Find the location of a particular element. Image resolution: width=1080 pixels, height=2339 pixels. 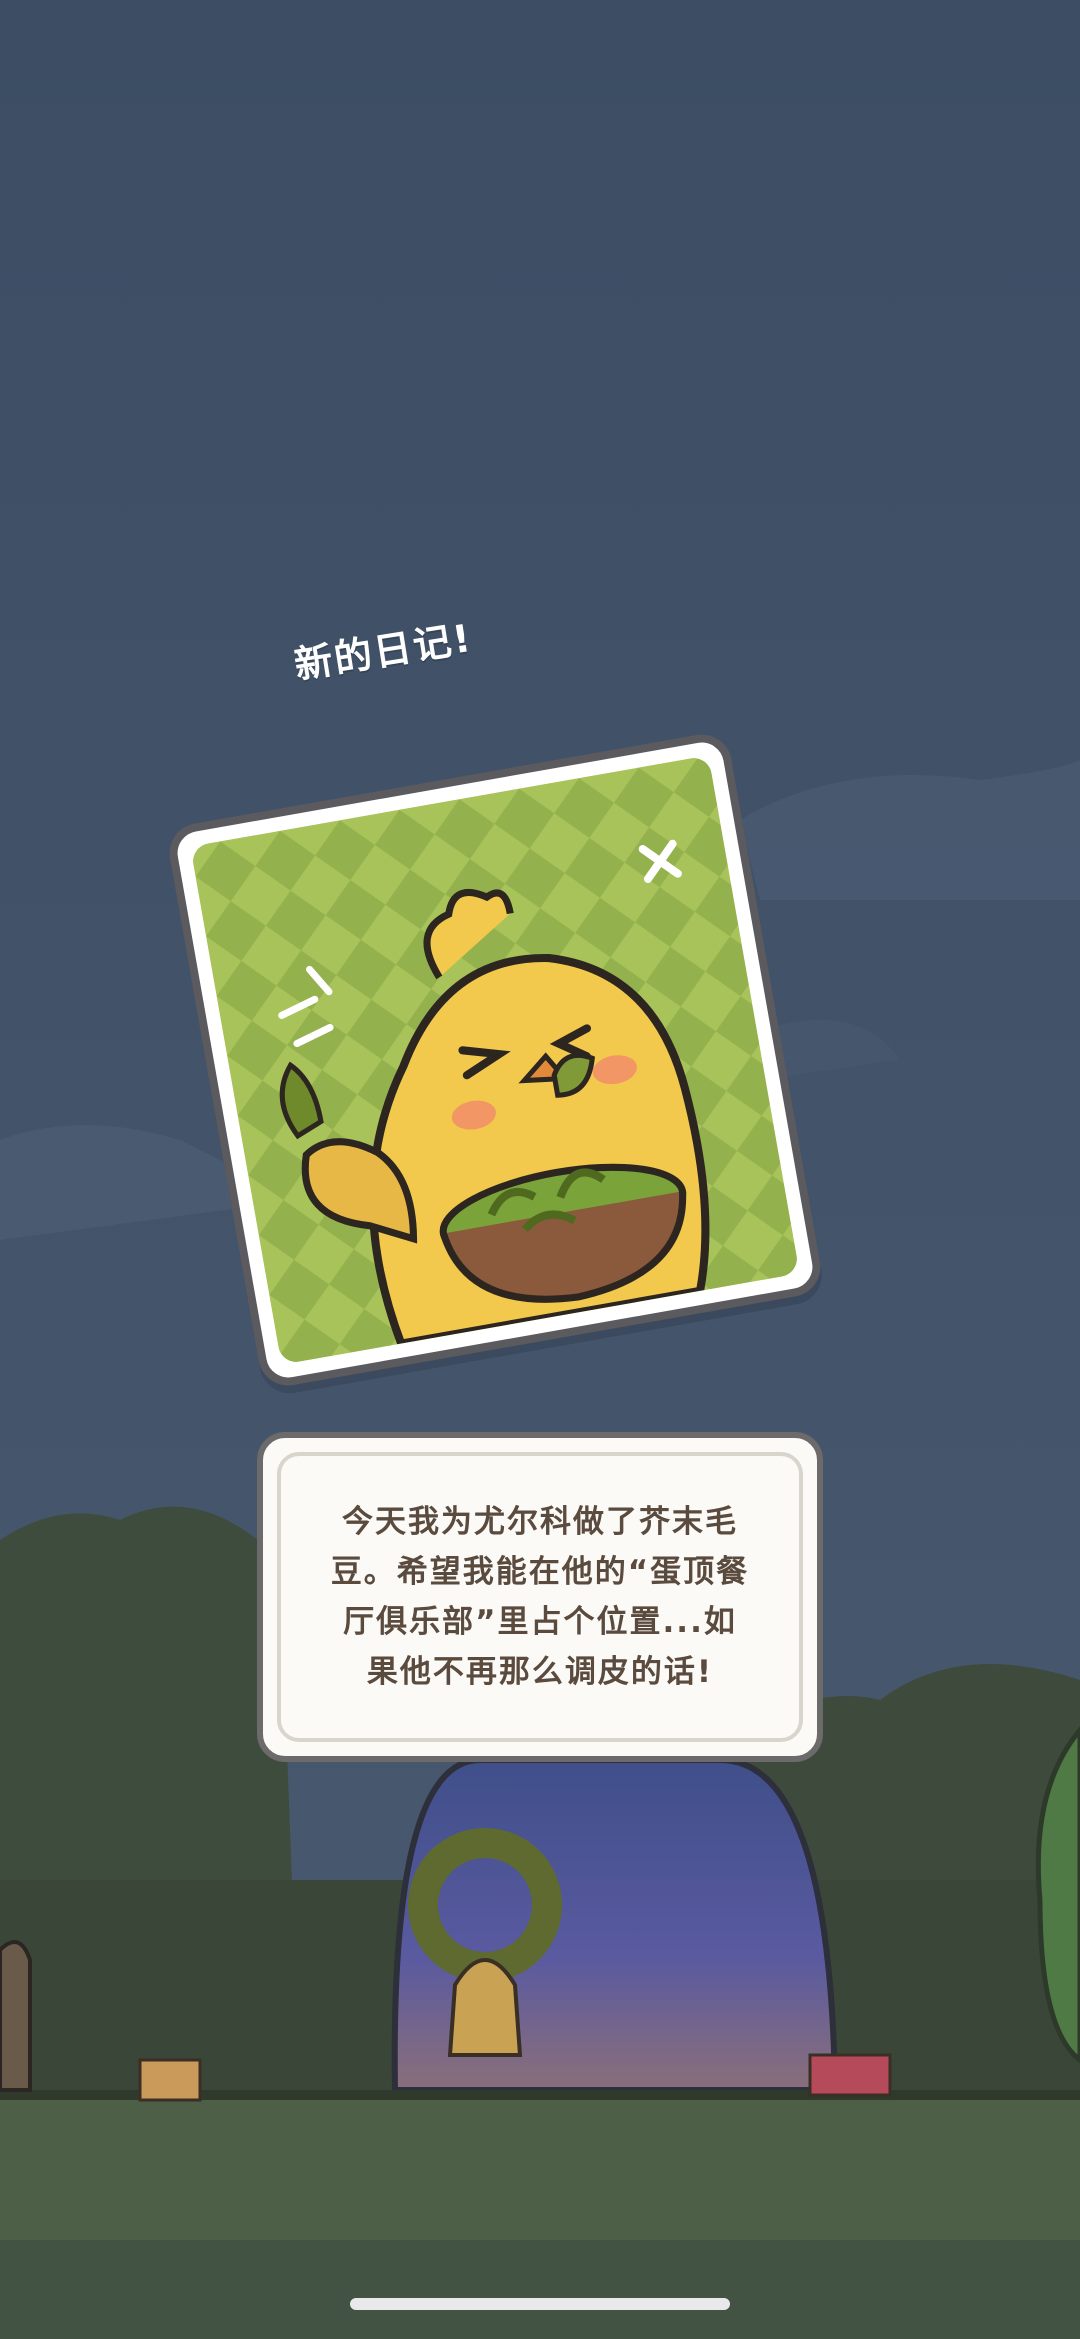

chick-eating-edamame-icon is located at coordinates (495, 1060).